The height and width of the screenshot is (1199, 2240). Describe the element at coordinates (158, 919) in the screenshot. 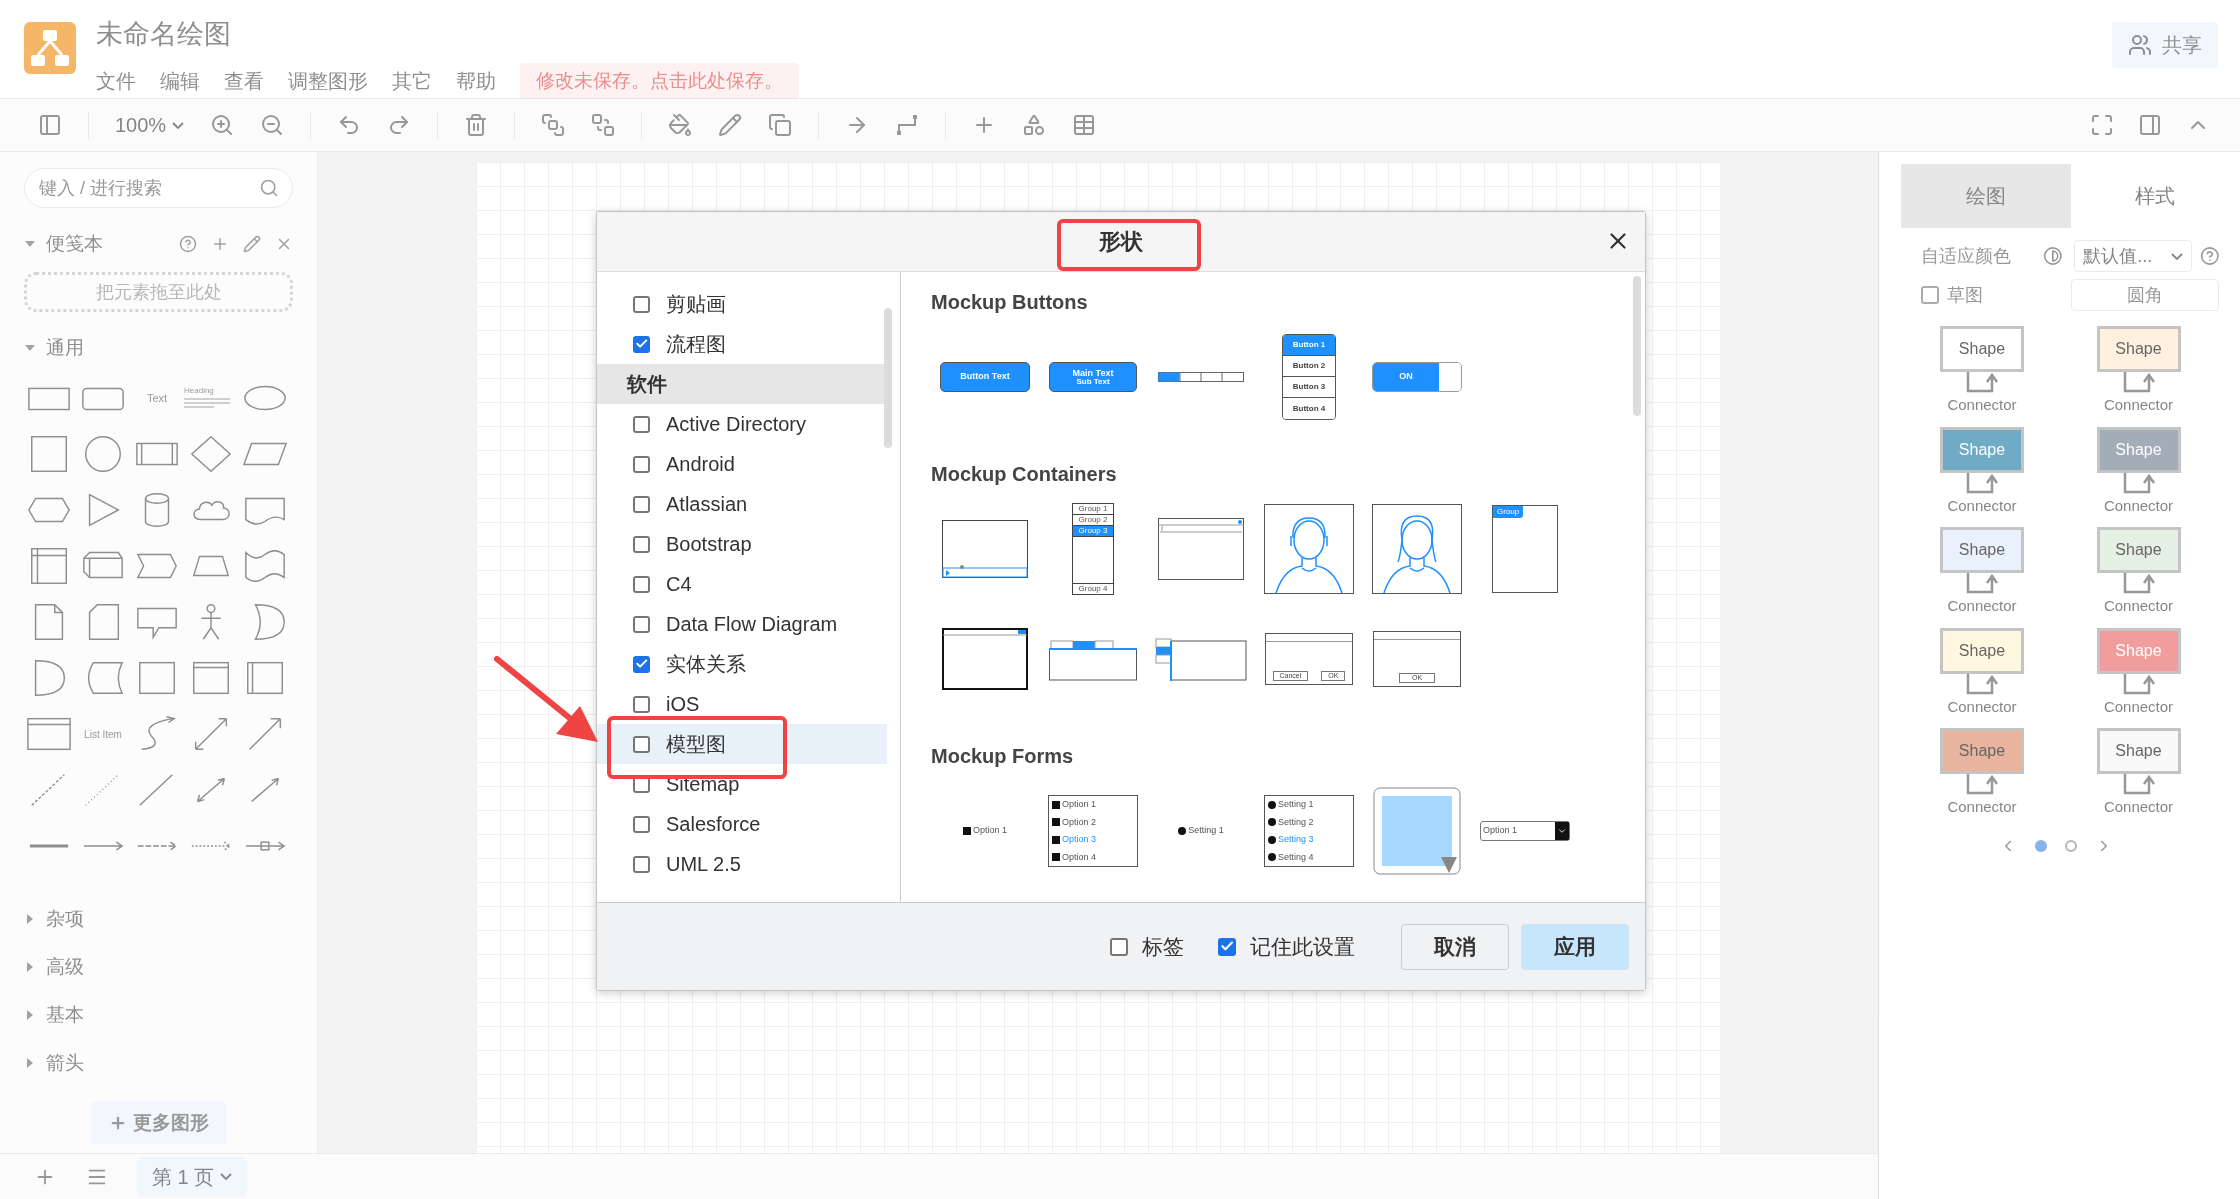

I see `section-header: 杂项` at that location.